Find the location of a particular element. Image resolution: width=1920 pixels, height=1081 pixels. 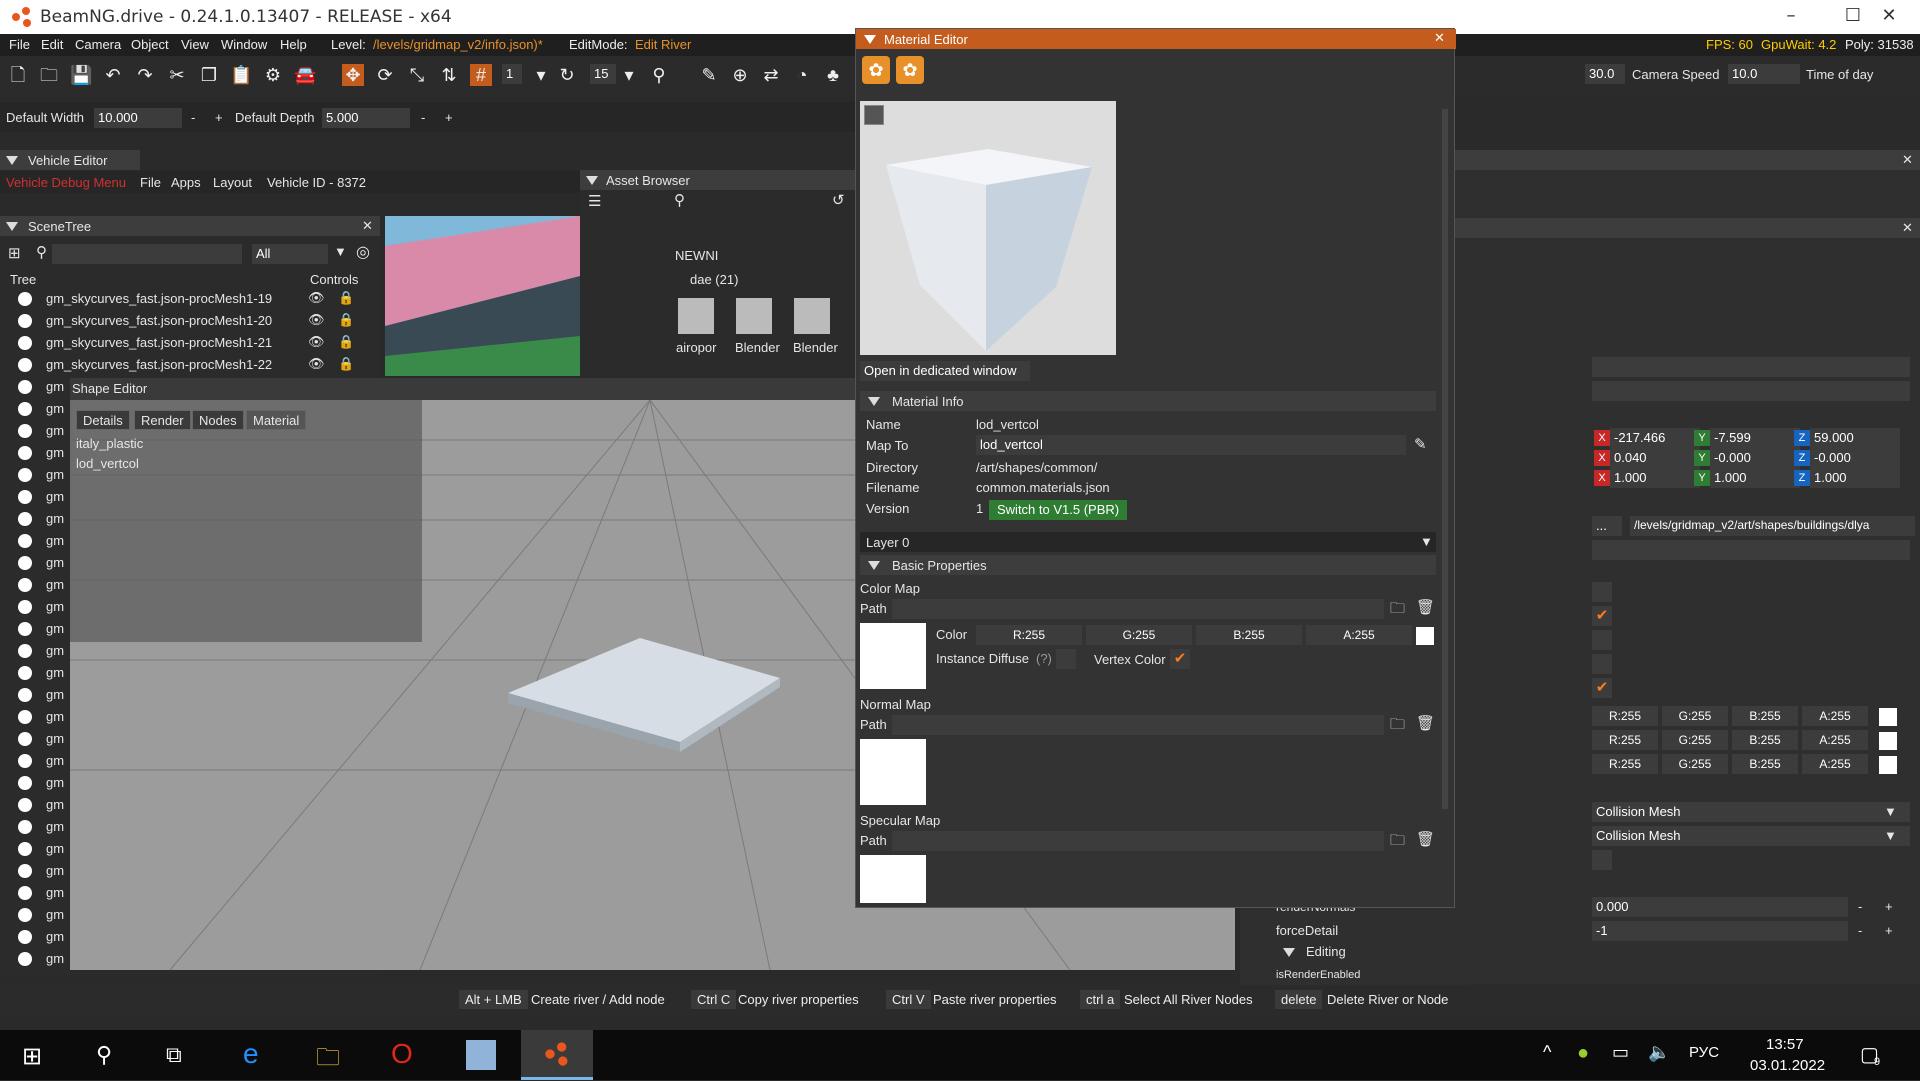

save-icon: 💾 is located at coordinates (81, 75).